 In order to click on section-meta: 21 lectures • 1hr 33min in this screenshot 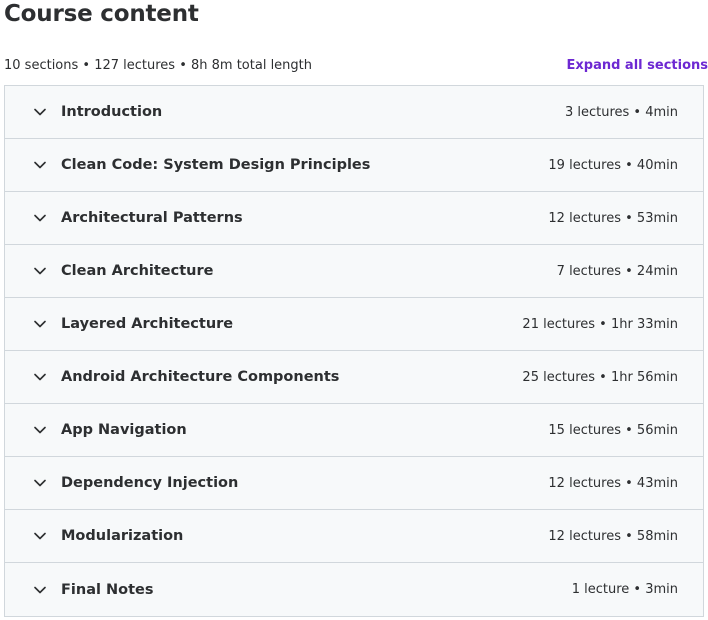, I will do `click(600, 324)`.